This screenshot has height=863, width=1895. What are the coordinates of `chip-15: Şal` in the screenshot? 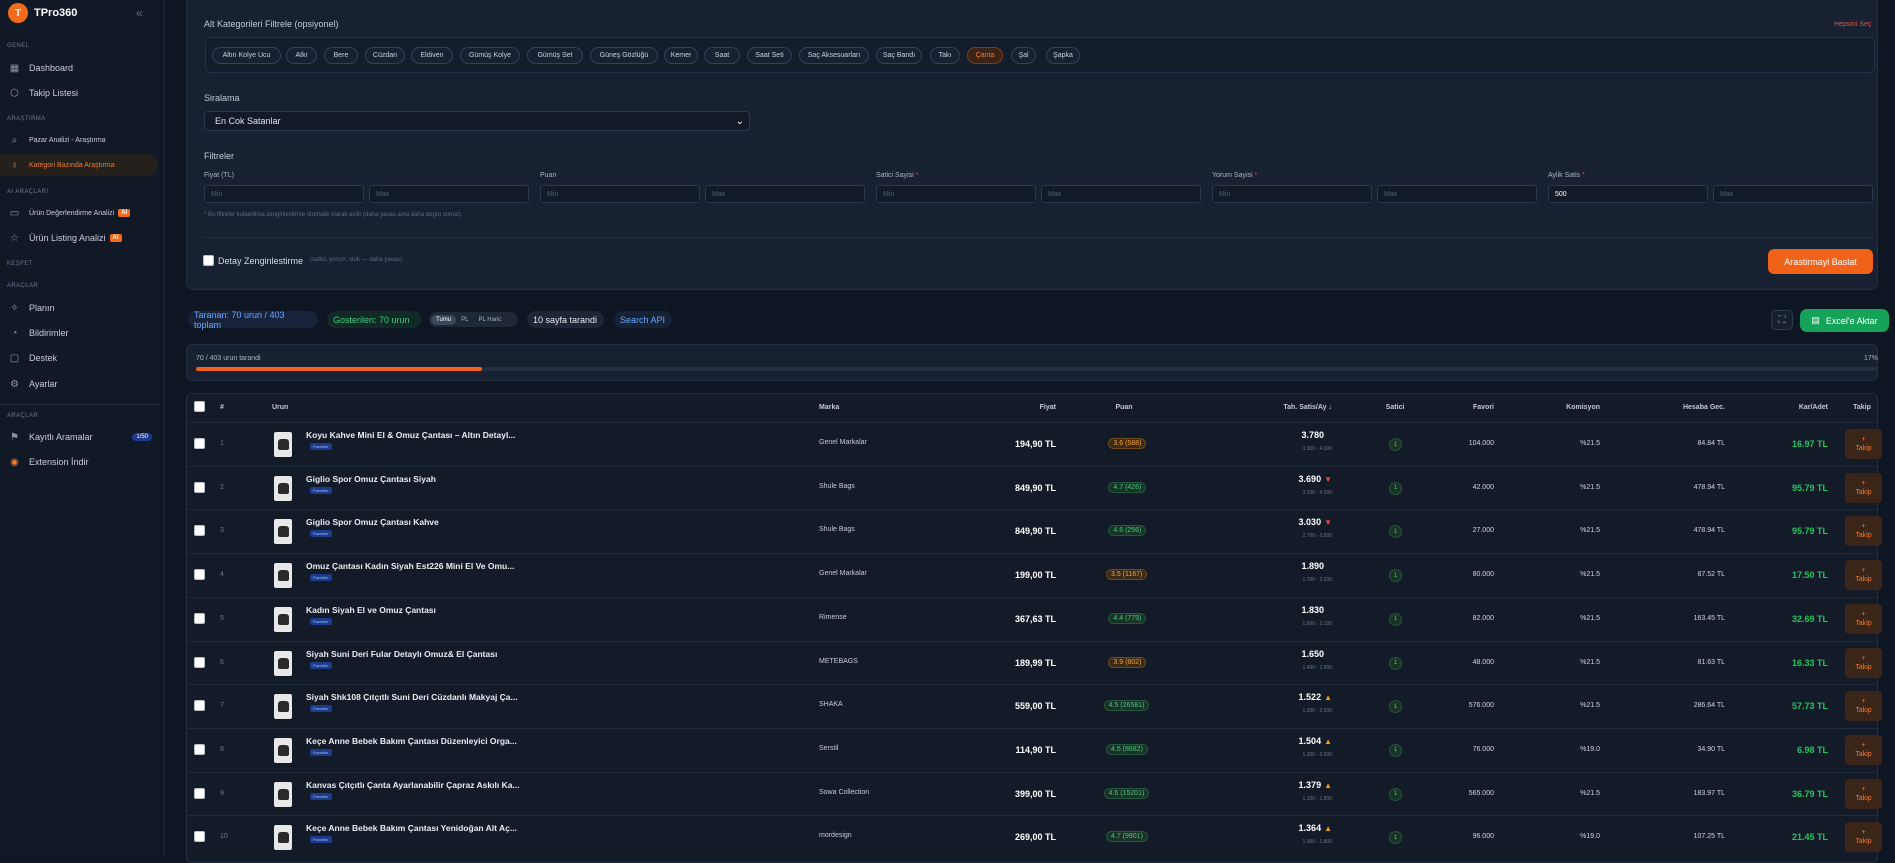 It's located at (1023, 55).